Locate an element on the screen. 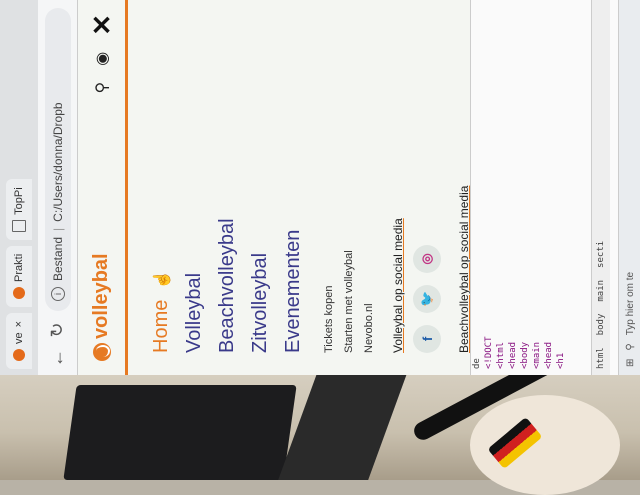  url-prefix: Bestand is located at coordinates (57, 258).